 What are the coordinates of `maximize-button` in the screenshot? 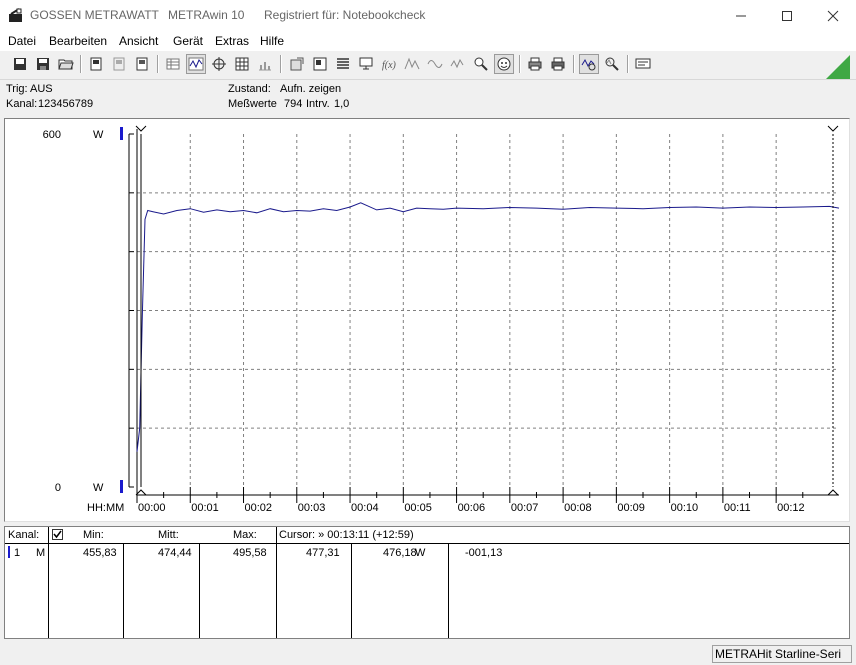 It's located at (787, 15).